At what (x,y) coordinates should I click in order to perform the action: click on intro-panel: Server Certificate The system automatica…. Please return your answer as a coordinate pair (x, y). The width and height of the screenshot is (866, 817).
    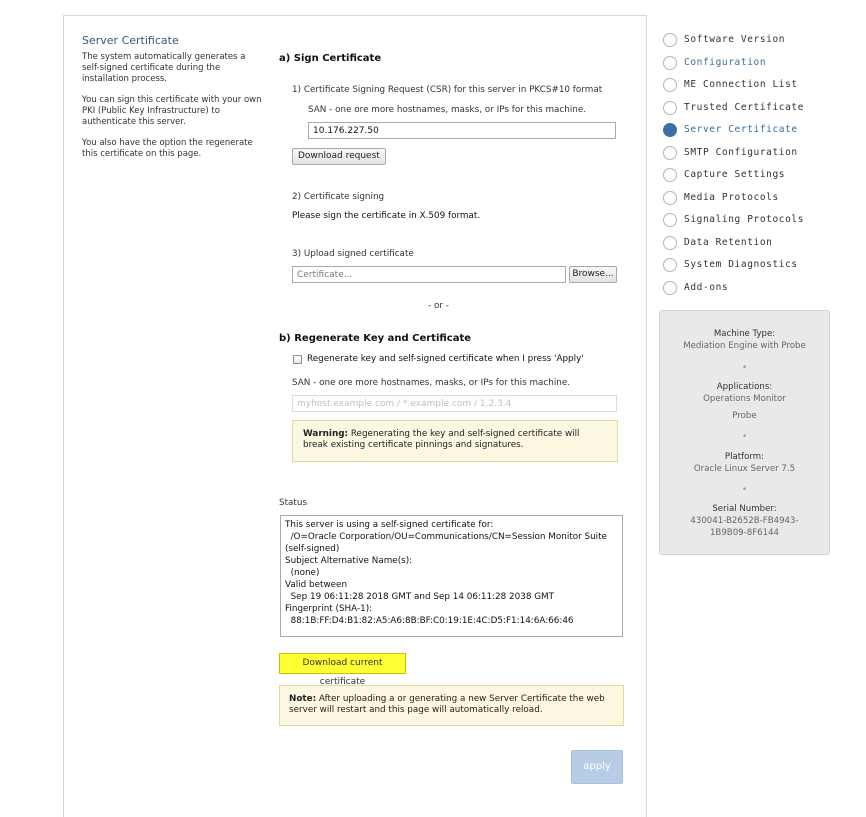
    Looking at the image, I should click on (172, 102).